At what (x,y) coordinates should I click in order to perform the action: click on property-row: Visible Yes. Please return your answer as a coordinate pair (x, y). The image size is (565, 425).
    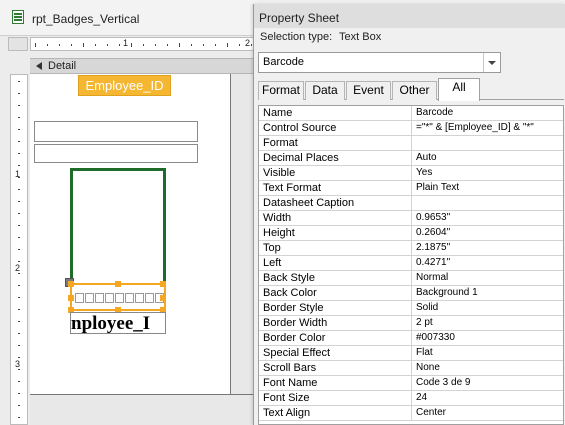
    Looking at the image, I should click on (411, 173).